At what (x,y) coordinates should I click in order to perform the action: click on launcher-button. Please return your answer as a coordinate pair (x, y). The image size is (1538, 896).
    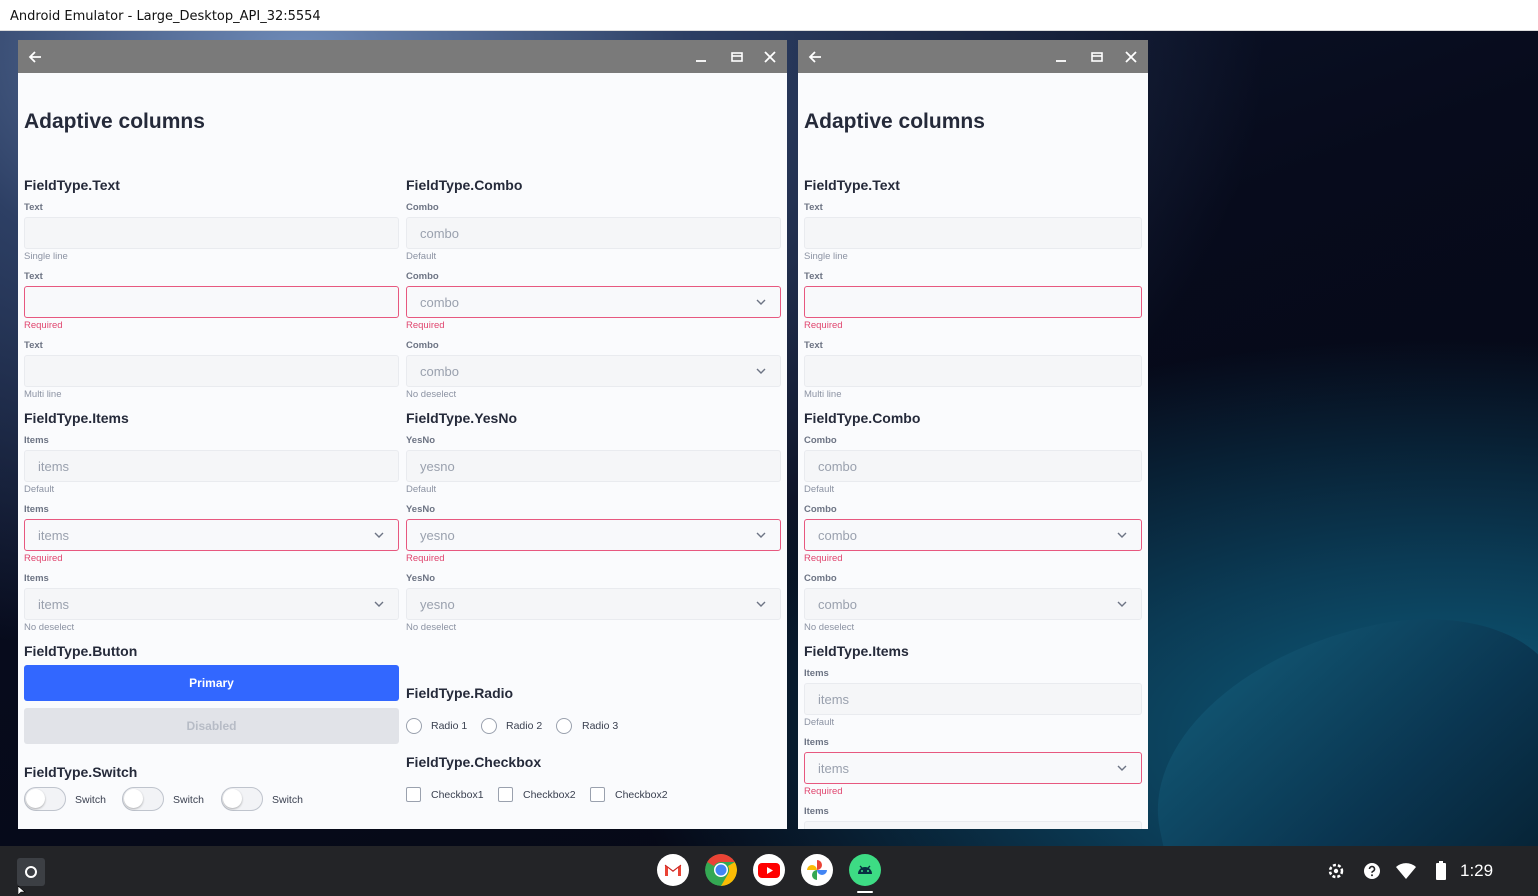
    Looking at the image, I should click on (31, 872).